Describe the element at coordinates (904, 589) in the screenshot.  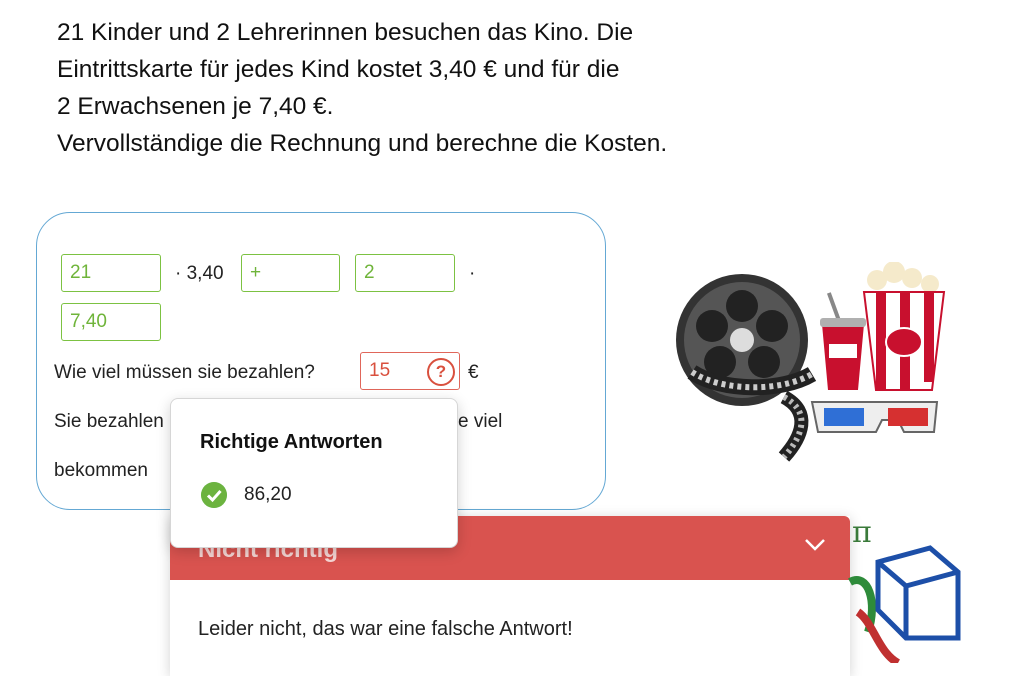
I see `logo: π` at that location.